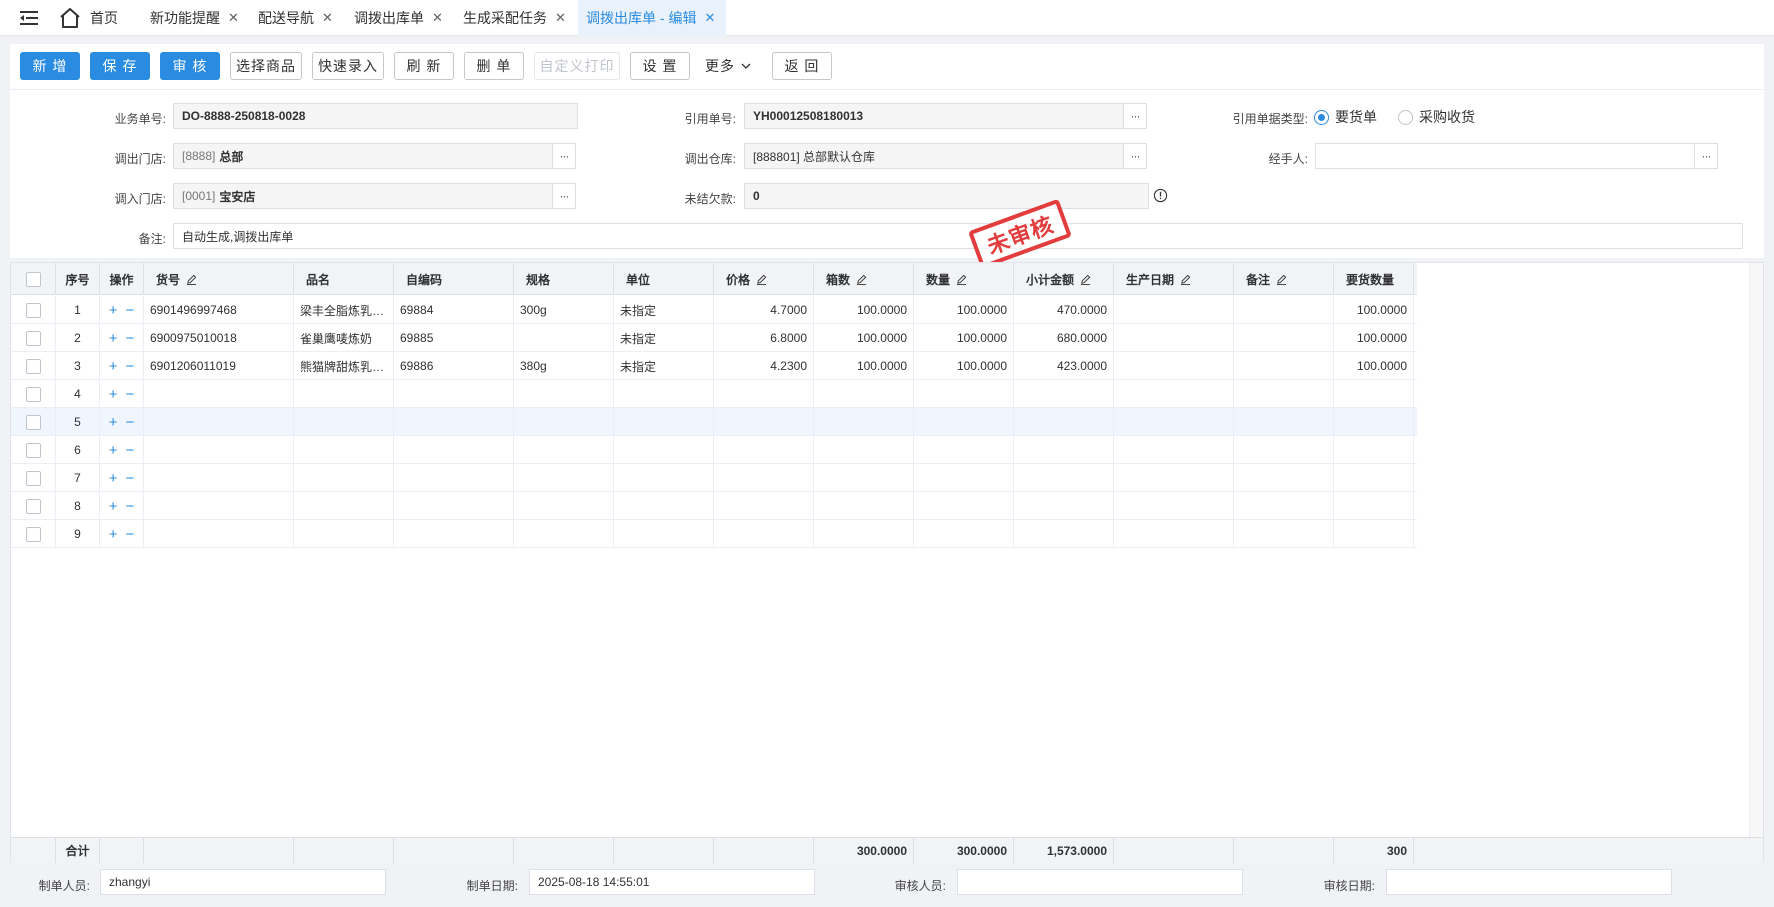 This screenshot has height=907, width=1774. What do you see at coordinates (958, 236) in the screenshot?
I see `remark-field: 自动生成,调拨出库单` at bounding box center [958, 236].